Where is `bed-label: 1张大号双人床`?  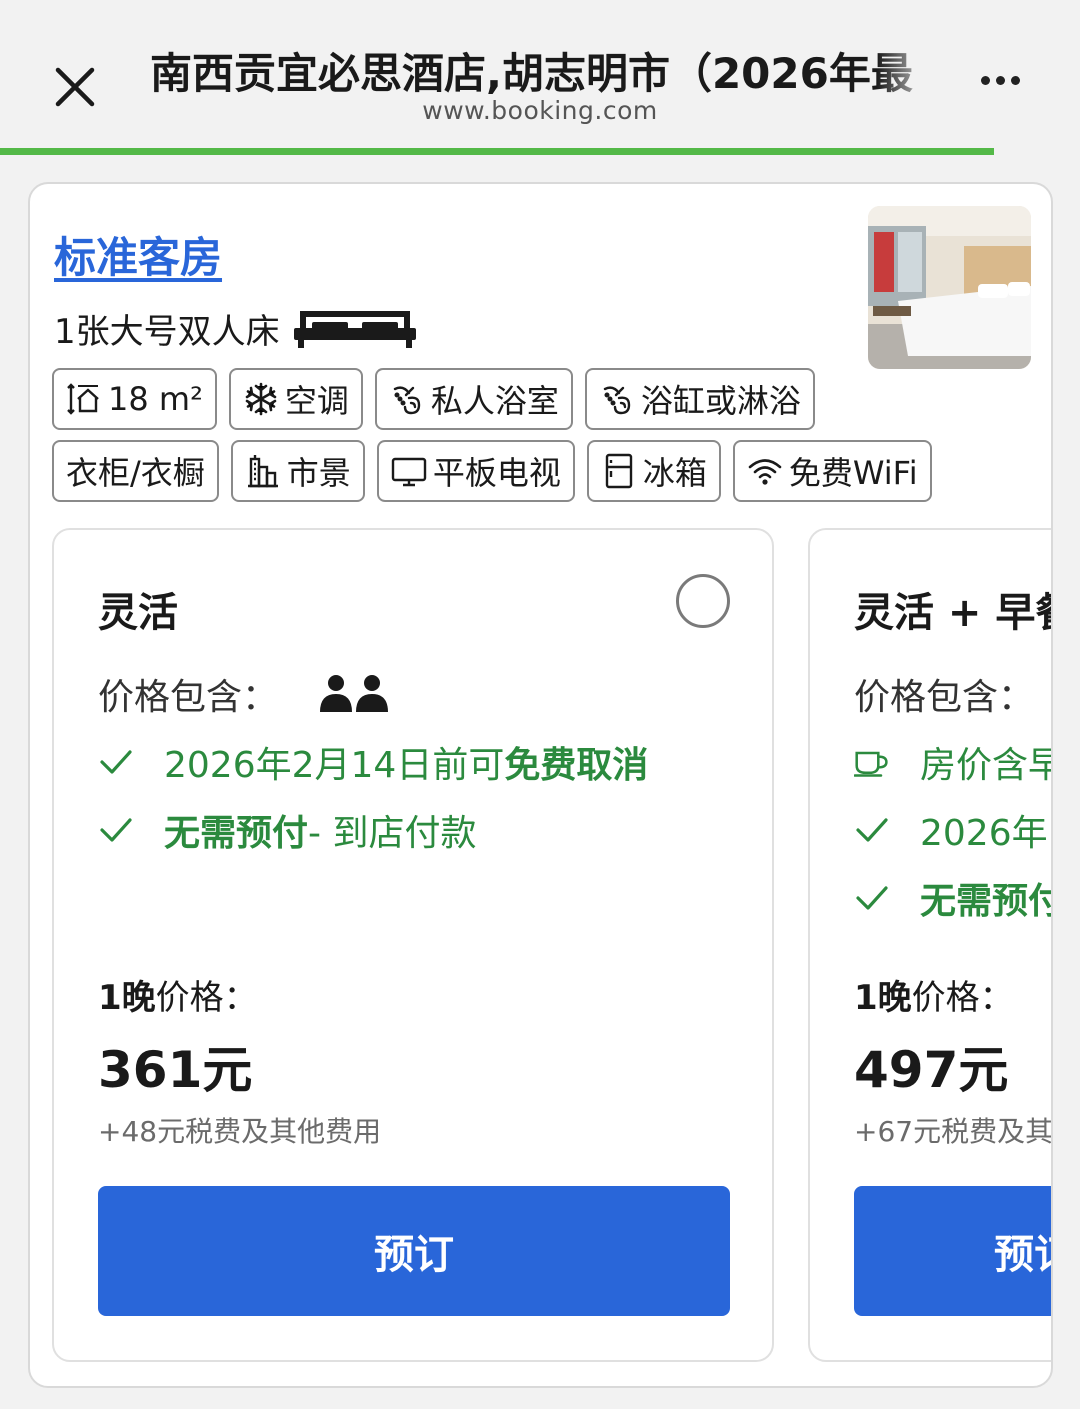 bed-label: 1张大号双人床 is located at coordinates (167, 332).